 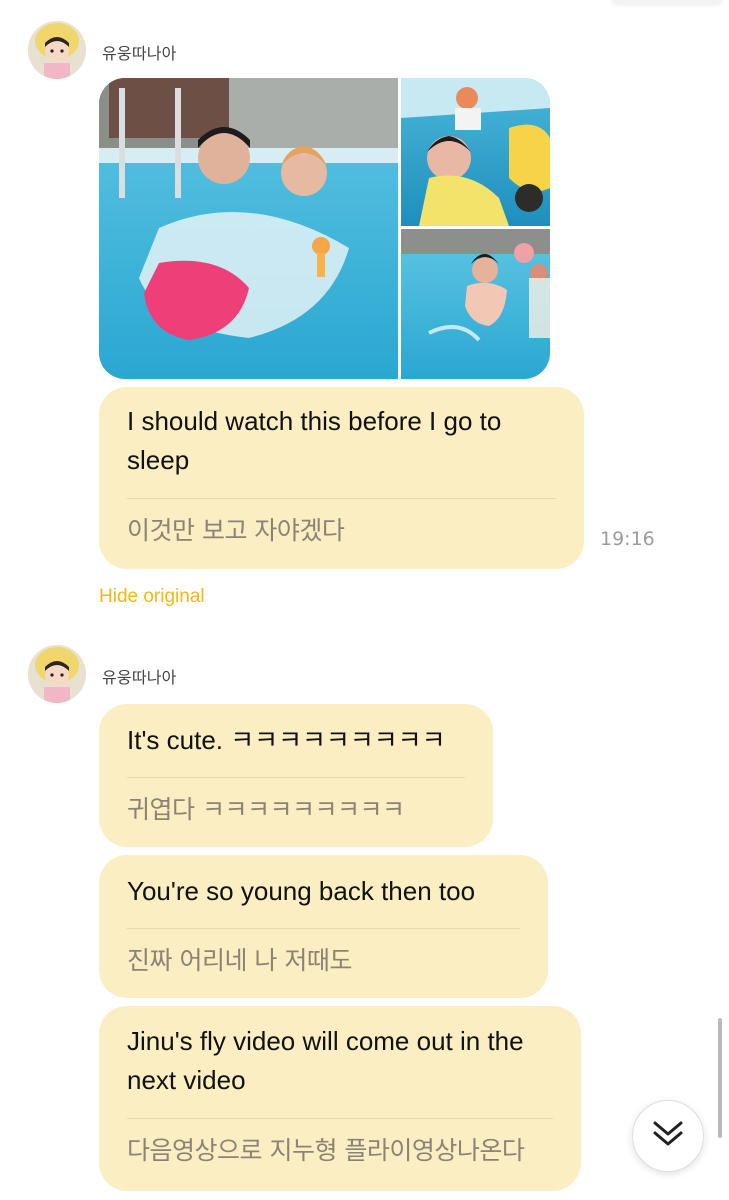 What do you see at coordinates (301, 891) in the screenshot?
I see `translated-text: You're so young back then too` at bounding box center [301, 891].